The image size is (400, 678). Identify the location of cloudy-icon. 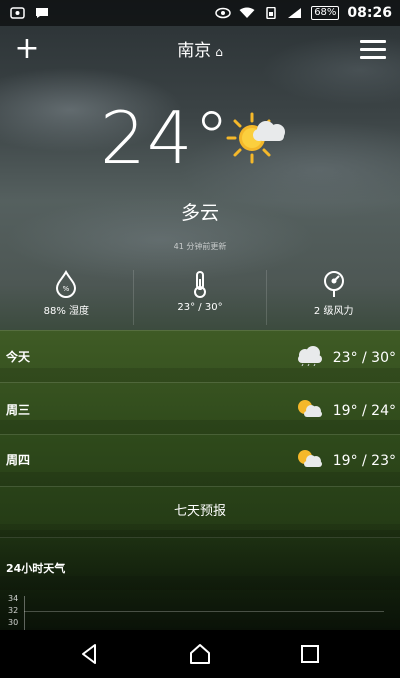
(310, 356).